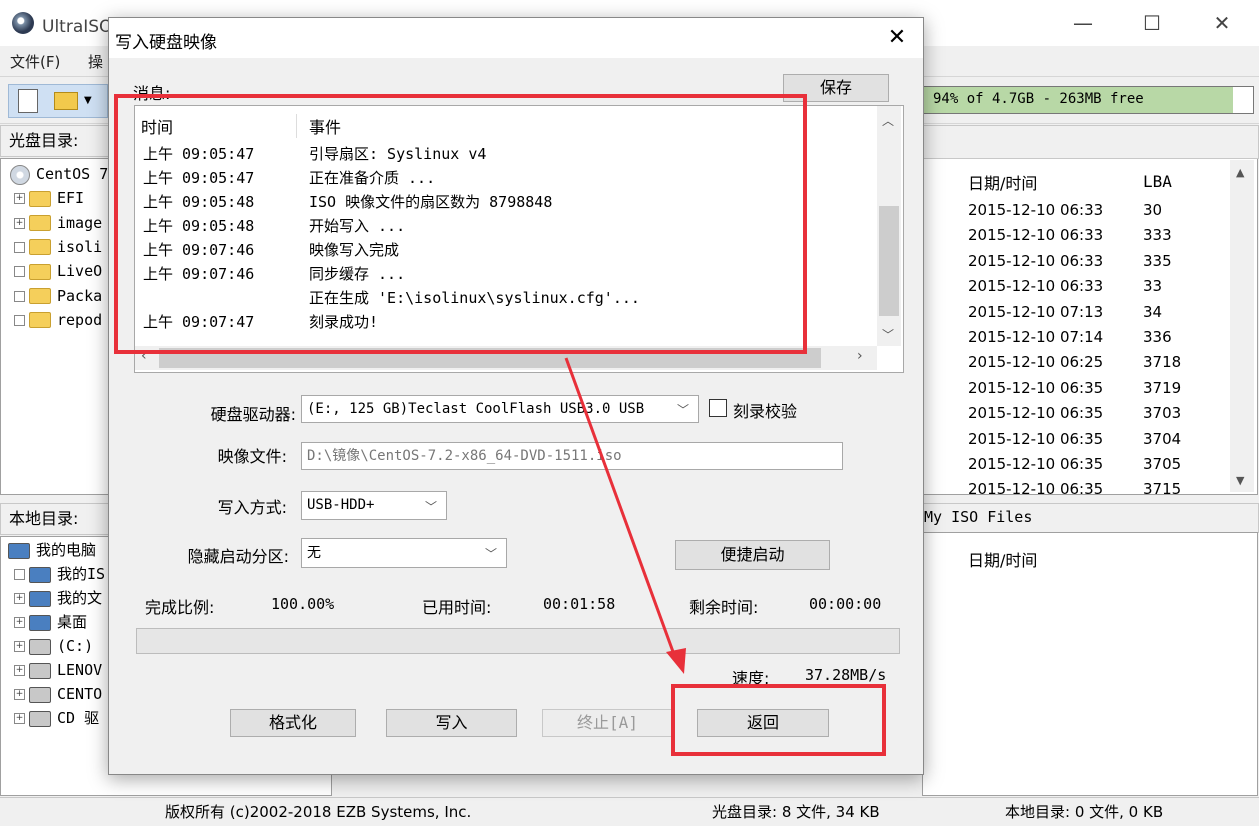  I want to click on annotation-arrow-line, so click(621, 509).